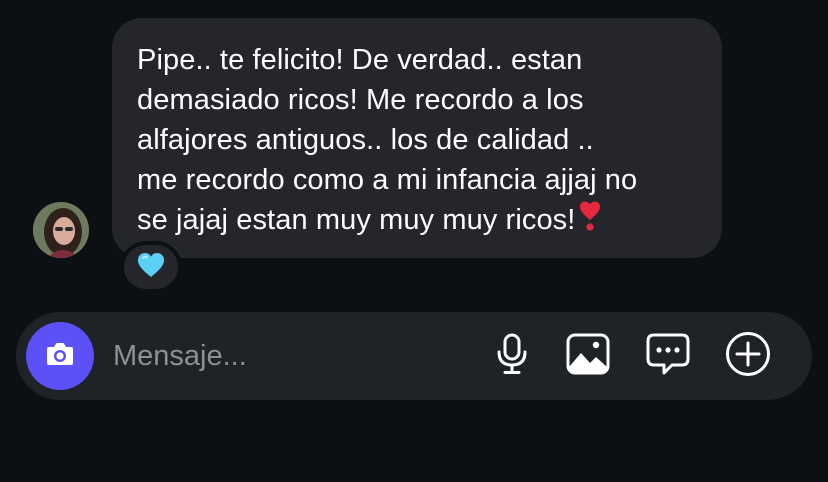 Image resolution: width=828 pixels, height=482 pixels. I want to click on sticker-chat-icon, so click(668, 356).